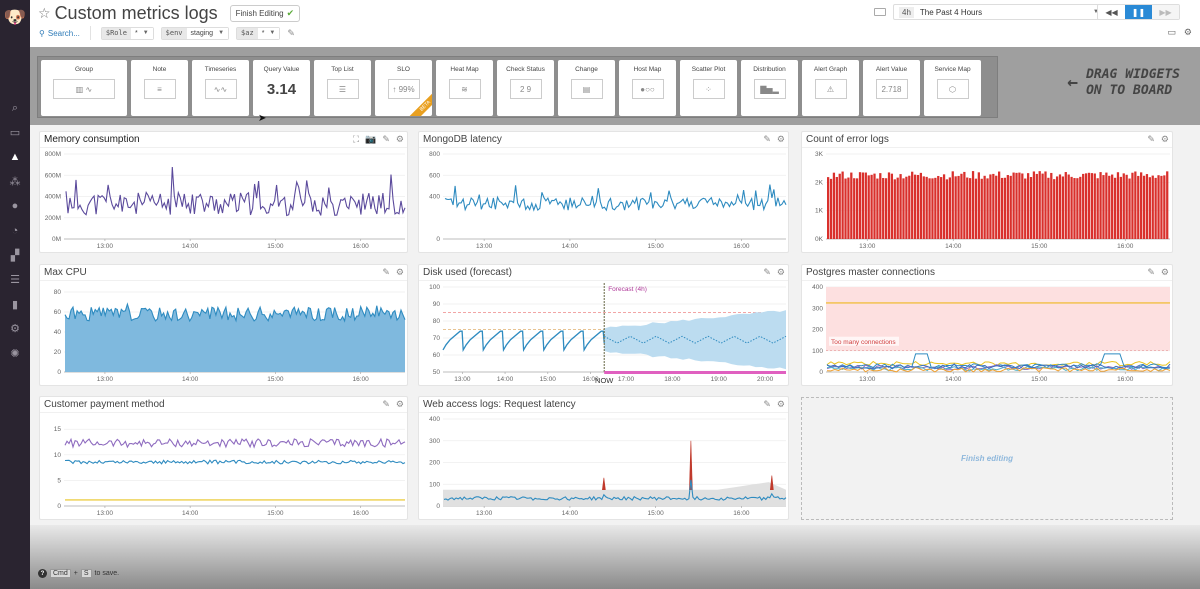 The width and height of the screenshot is (1200, 589). Describe the element at coordinates (58, 332) in the screenshot. I see `y-tick-label: 40` at that location.